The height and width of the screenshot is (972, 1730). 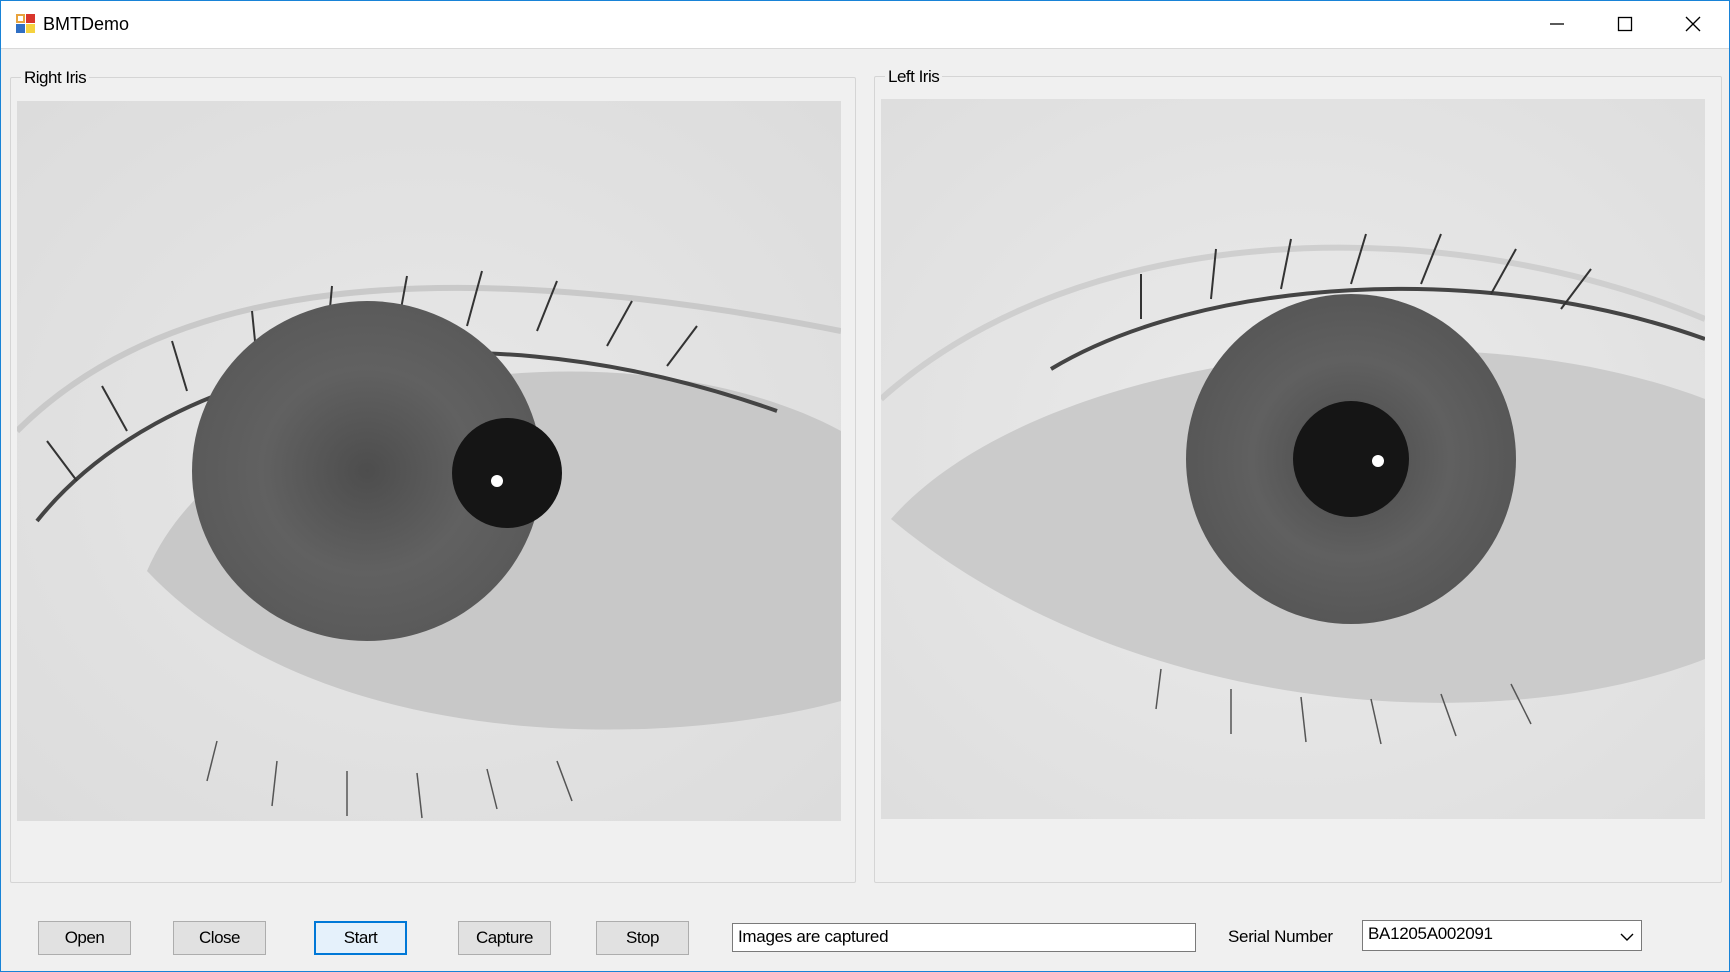 I want to click on status-field: Images are captured, so click(x=964, y=937).